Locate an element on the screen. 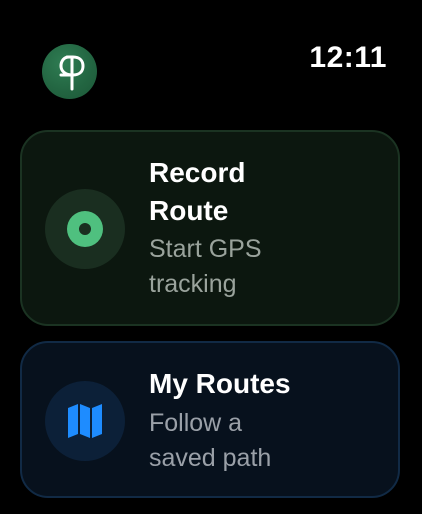 Image resolution: width=422 pixels, height=514 pixels. app-logo is located at coordinates (69, 71).